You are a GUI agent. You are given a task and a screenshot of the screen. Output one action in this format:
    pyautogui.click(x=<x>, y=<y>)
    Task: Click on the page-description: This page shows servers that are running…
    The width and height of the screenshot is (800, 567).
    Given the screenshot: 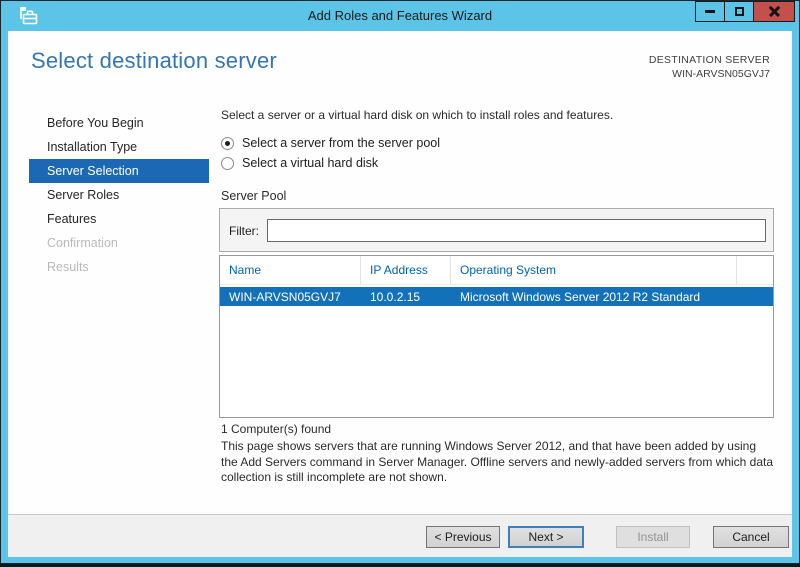 What is the action you would take?
    pyautogui.click(x=497, y=462)
    